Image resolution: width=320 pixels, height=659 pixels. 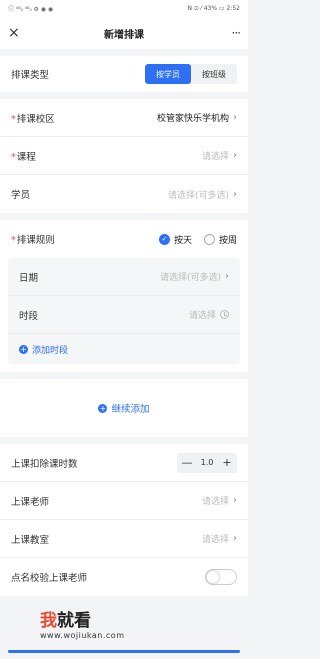 I want to click on type-label: 排课类型, so click(x=30, y=75).